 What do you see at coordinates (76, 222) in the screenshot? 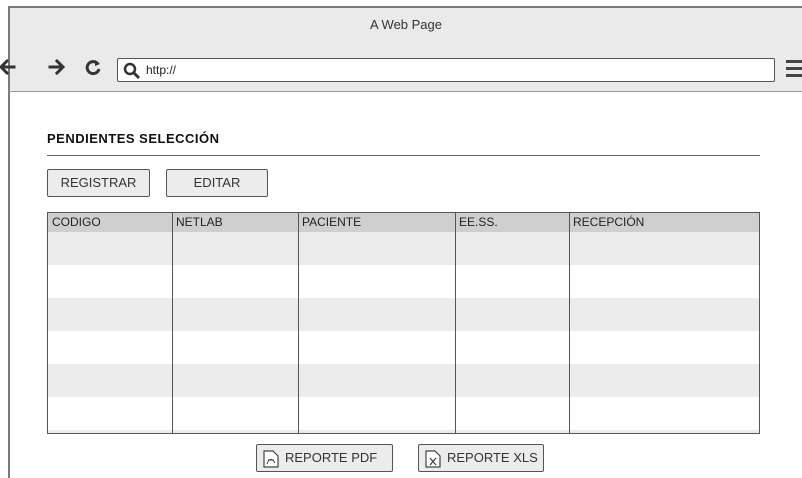
I see `column-header-codigo: CODIGO` at bounding box center [76, 222].